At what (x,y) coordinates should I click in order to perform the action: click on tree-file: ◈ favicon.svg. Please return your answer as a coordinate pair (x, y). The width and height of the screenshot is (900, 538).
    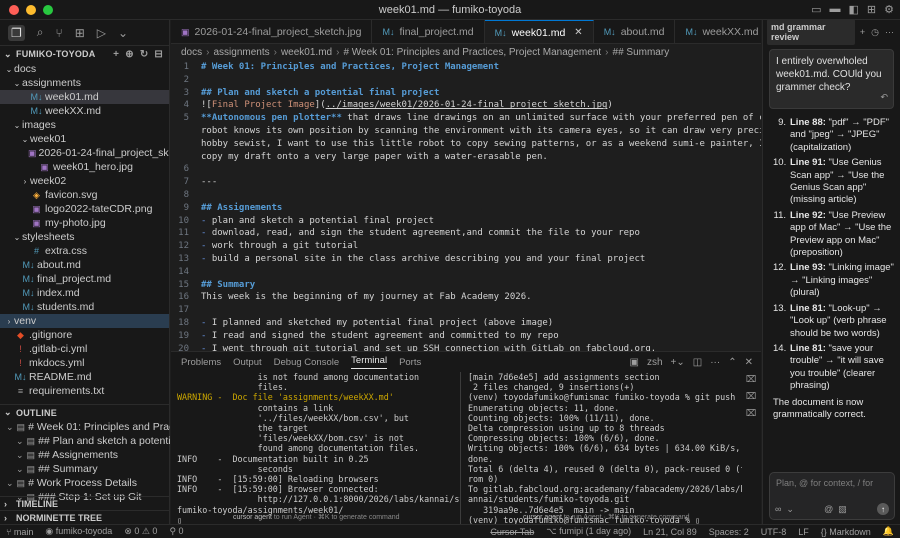
    Looking at the image, I should click on (84, 195).